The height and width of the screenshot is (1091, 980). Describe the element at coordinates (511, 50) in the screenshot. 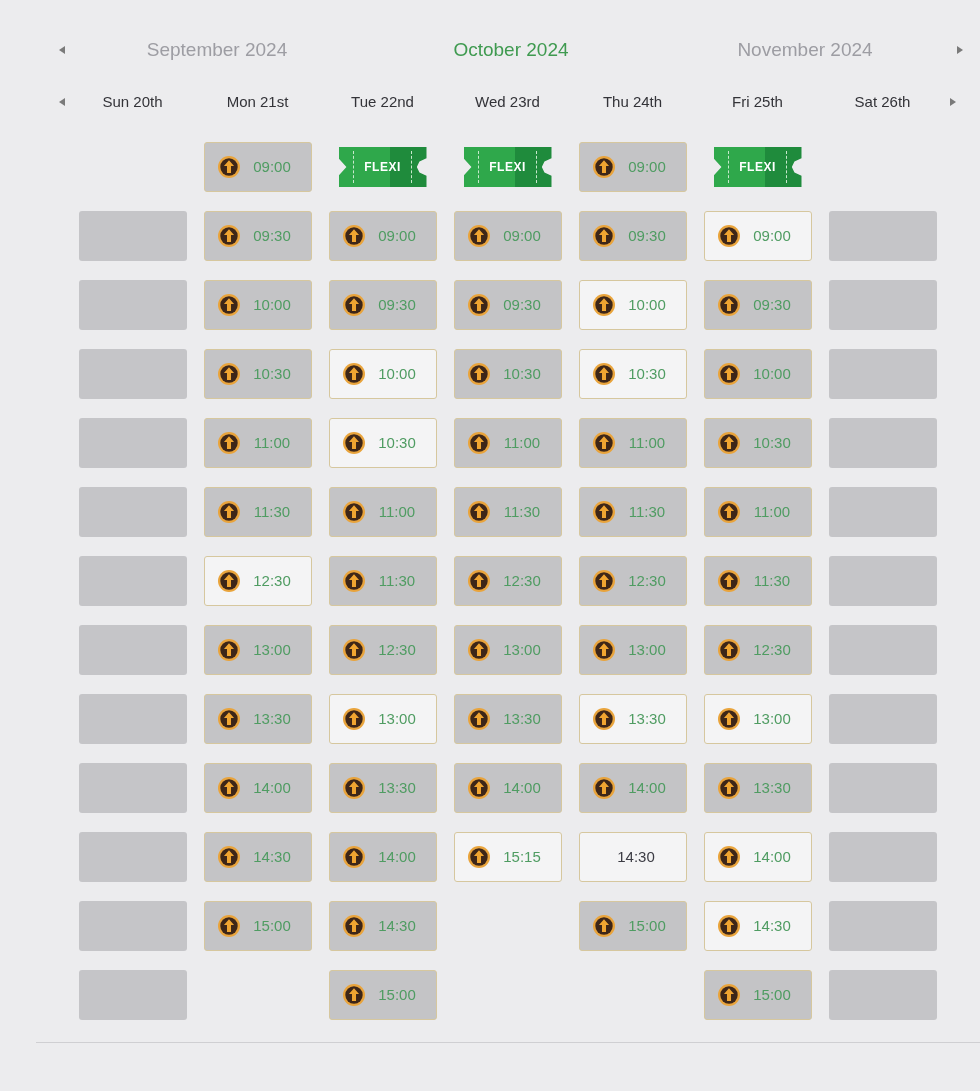

I see `month-tab: October 2024` at that location.